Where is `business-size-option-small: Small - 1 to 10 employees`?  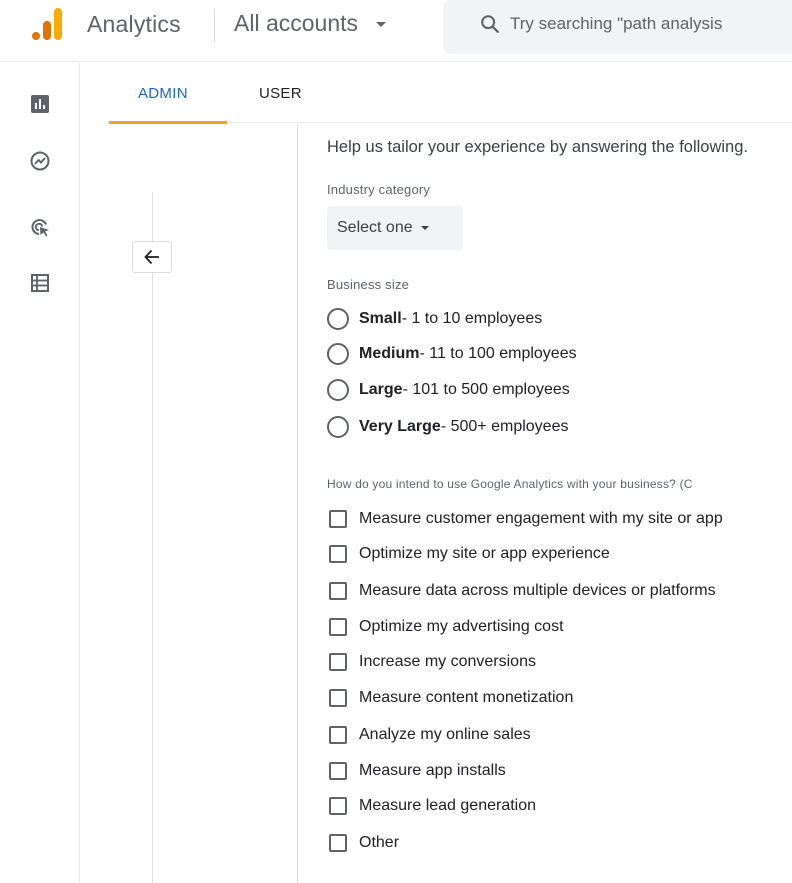 business-size-option-small: Small - 1 to 10 employees is located at coordinates (434, 319).